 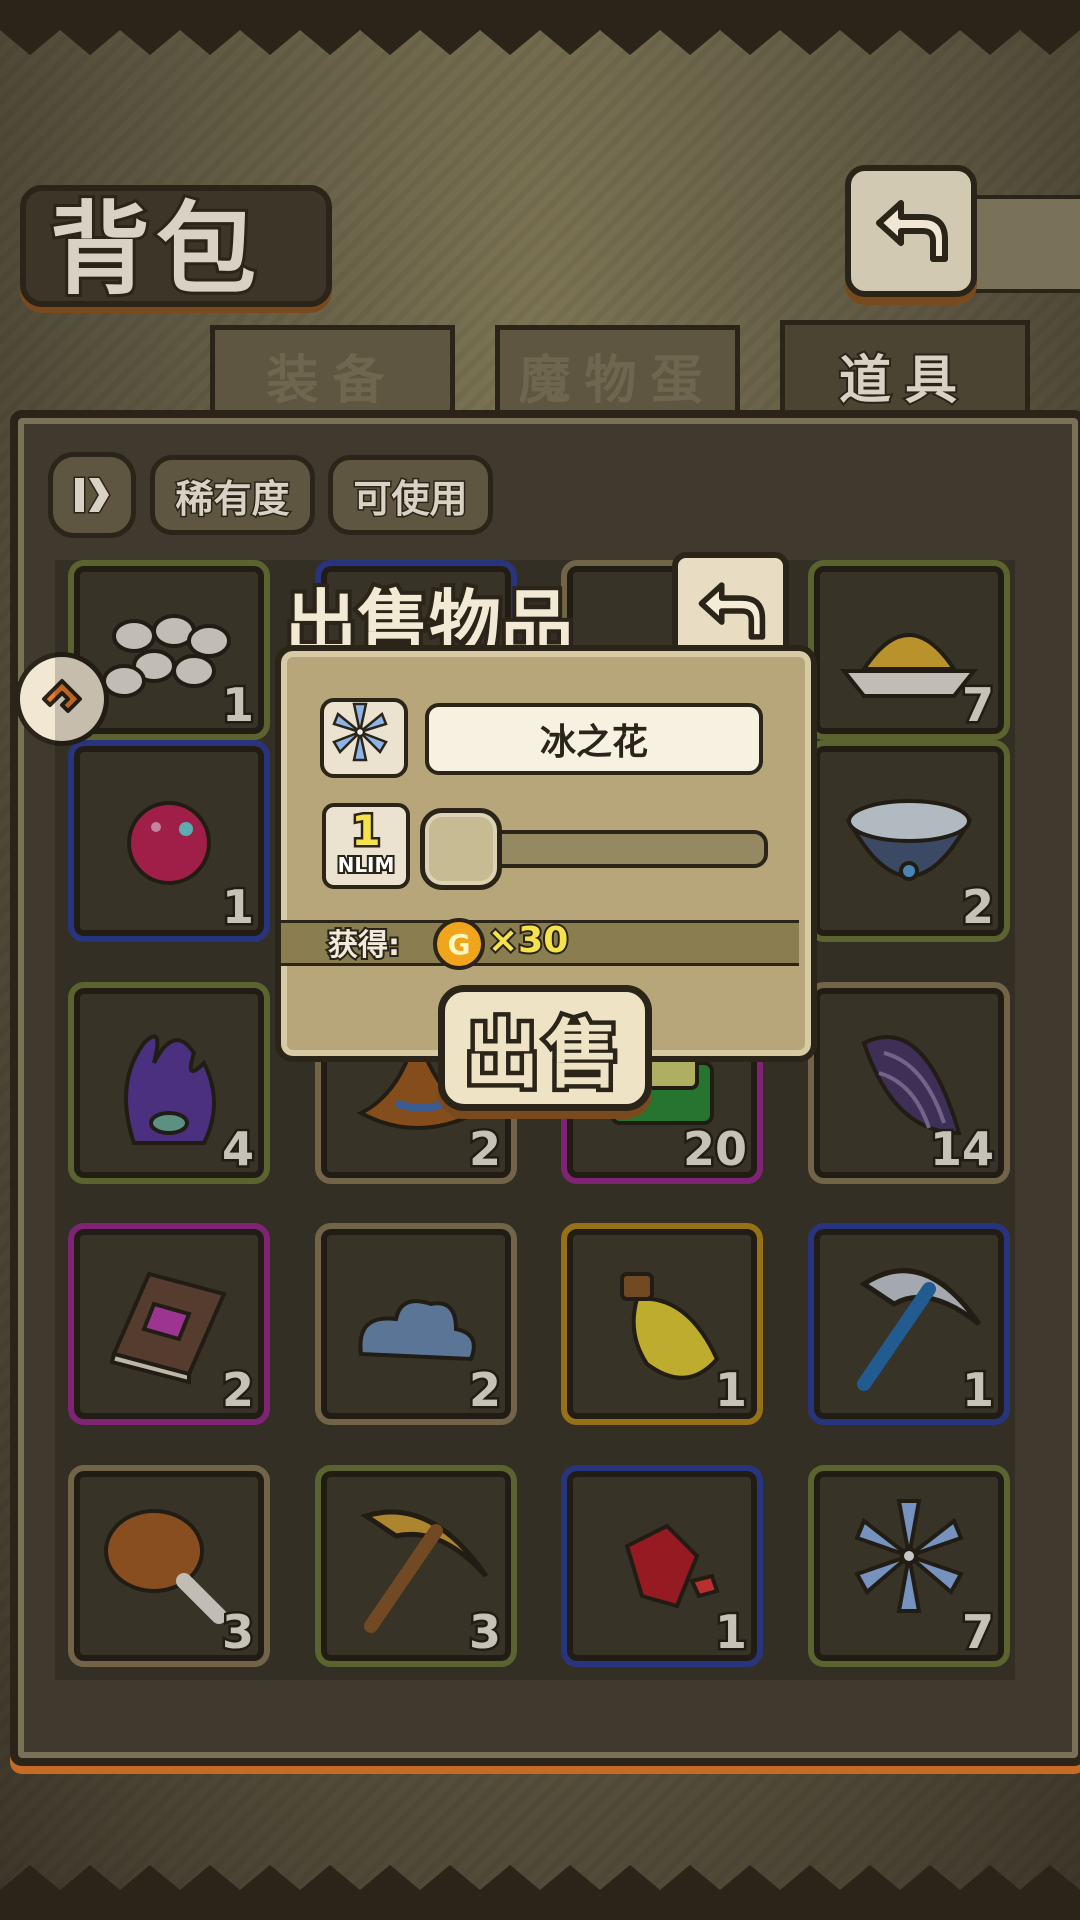 I want to click on tab-monster-eggs: 魔物蛋, so click(x=617, y=372).